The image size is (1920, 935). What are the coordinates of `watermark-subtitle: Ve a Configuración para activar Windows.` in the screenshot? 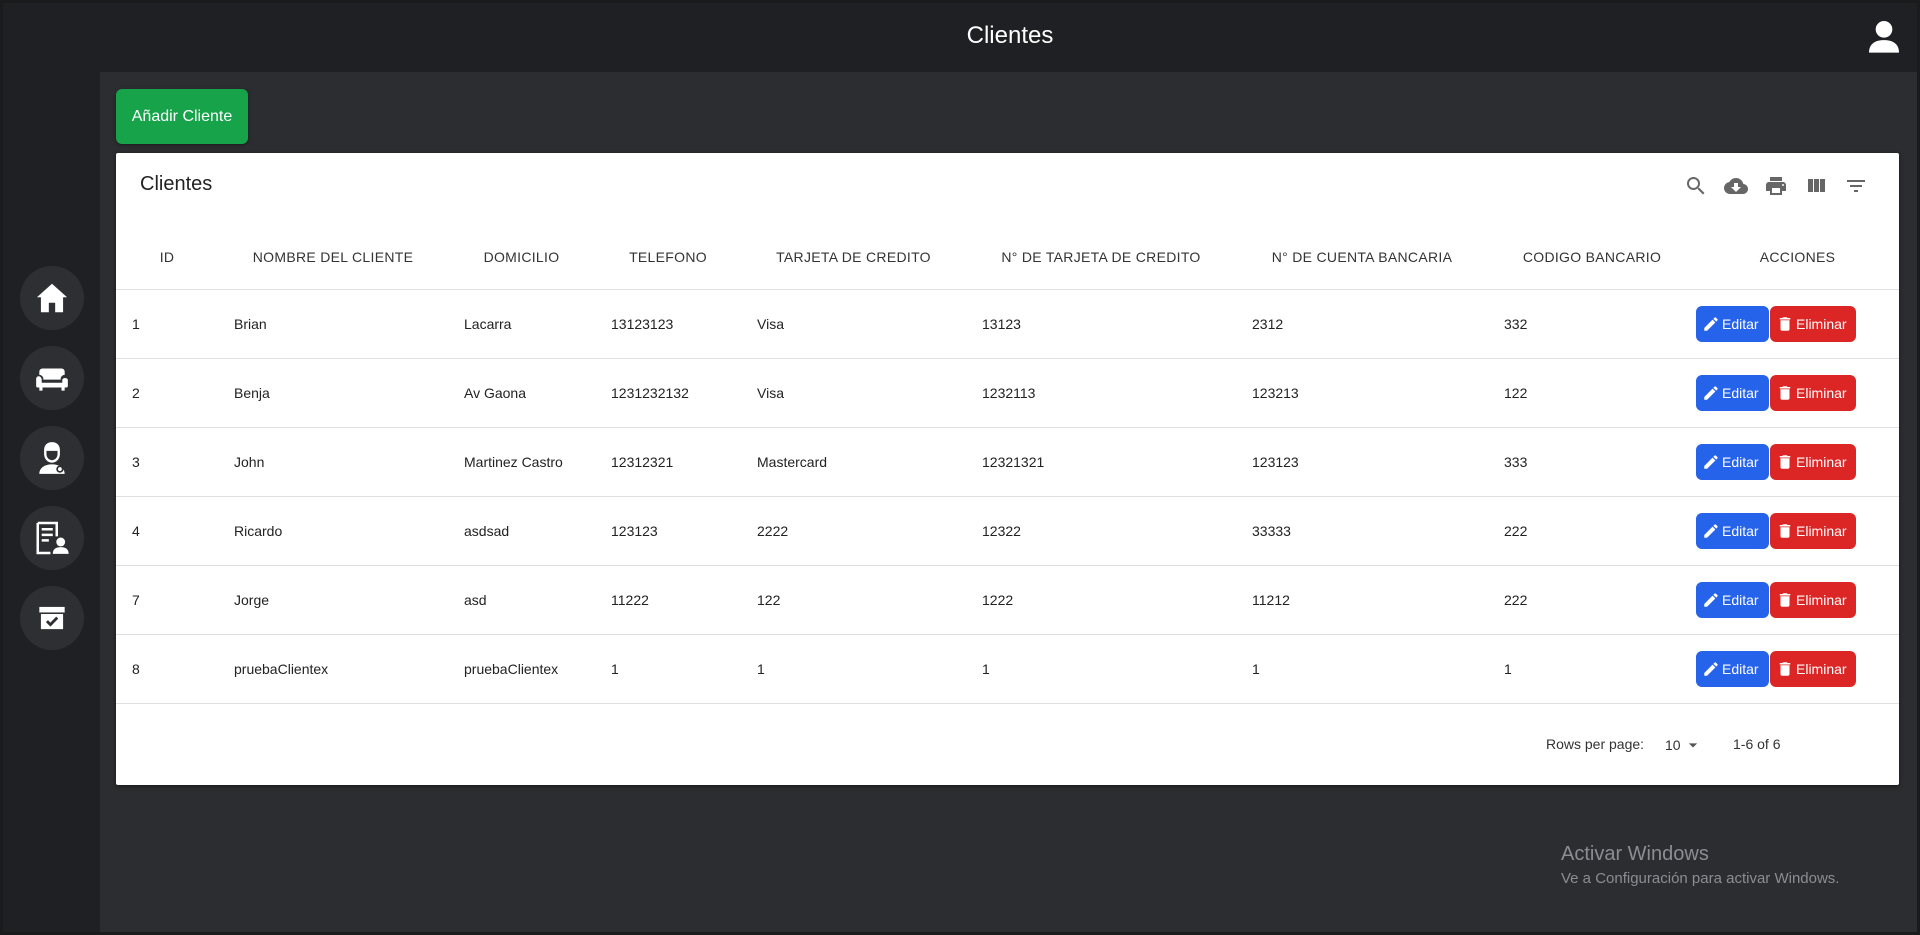 It's located at (1700, 878).